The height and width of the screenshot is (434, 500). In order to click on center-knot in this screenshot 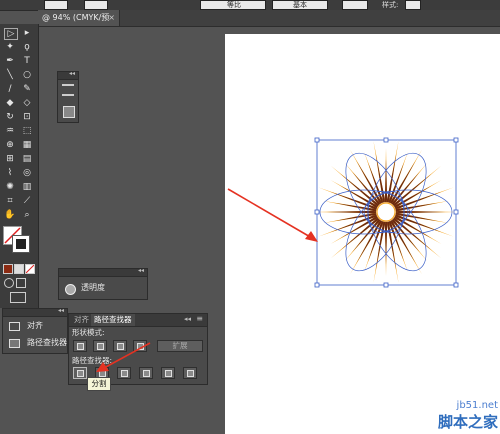, I will do `click(386, 212)`.